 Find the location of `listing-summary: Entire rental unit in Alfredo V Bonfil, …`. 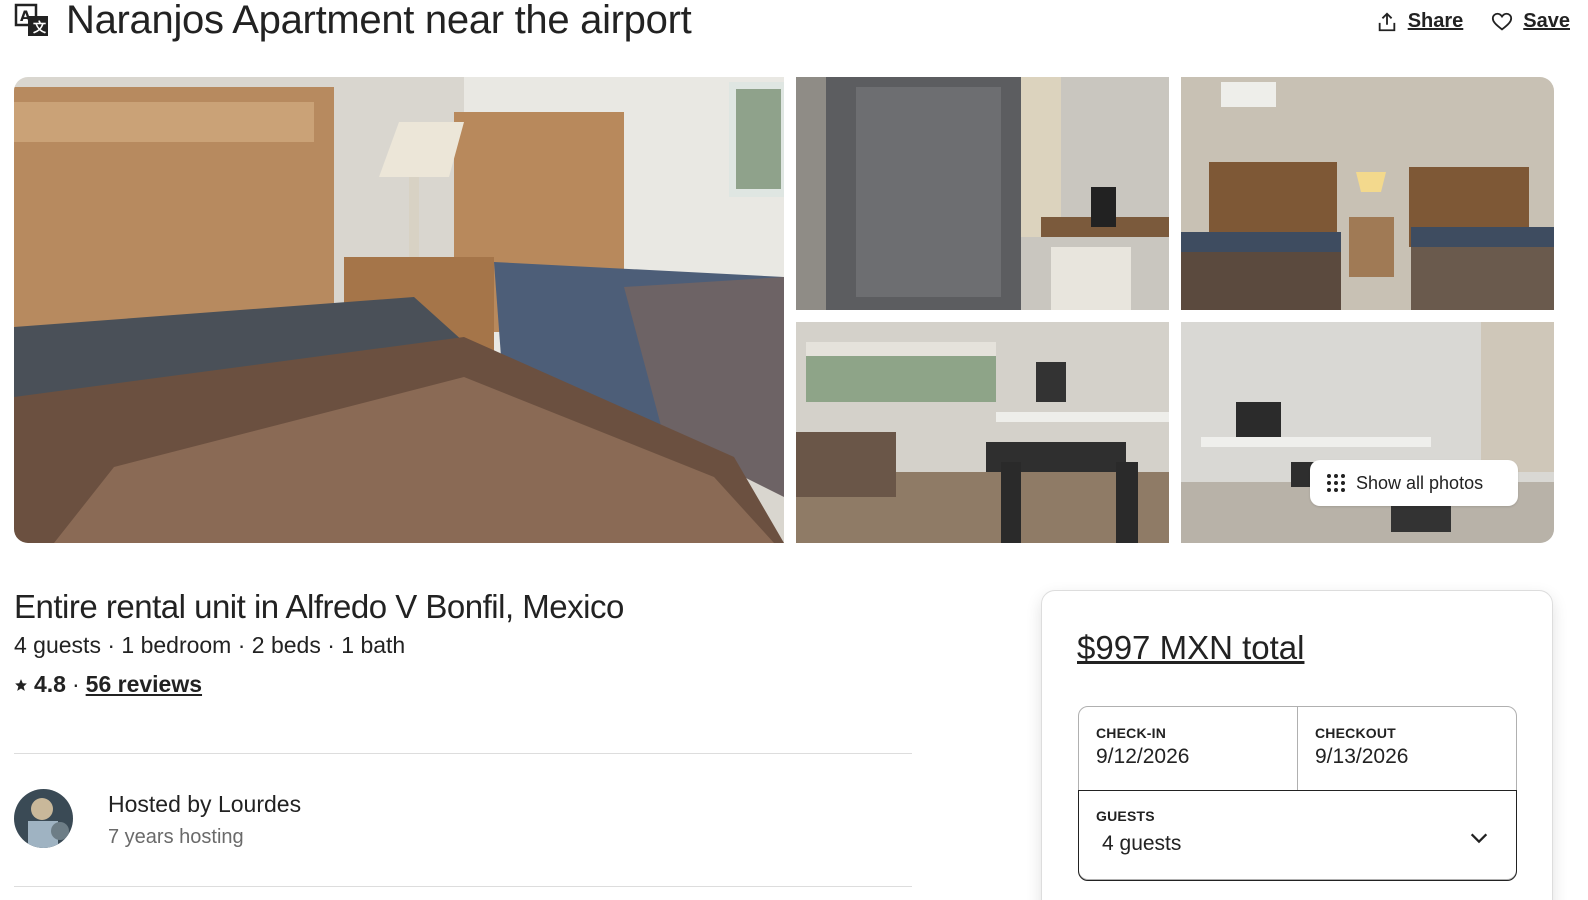

listing-summary: Entire rental unit in Alfredo V Bonfil, … is located at coordinates (464, 643).